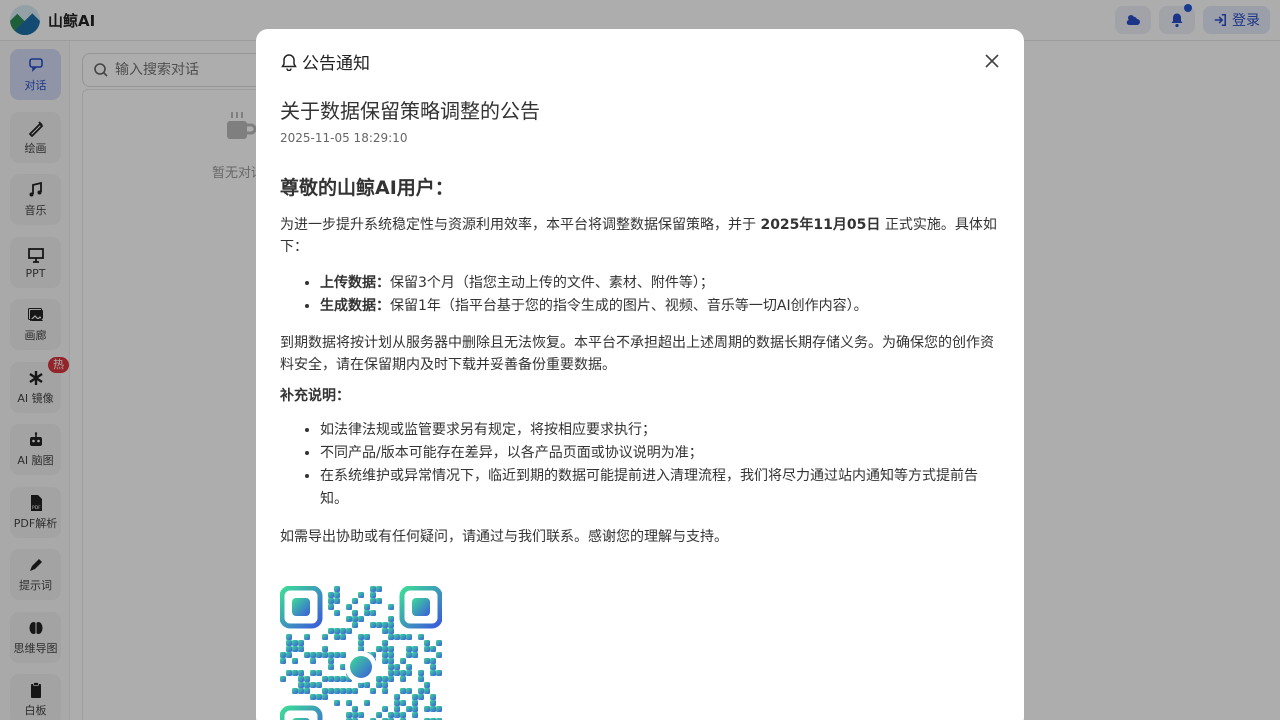 This screenshot has height=720, width=1280. I want to click on list-item: 如法律法规或监管要求另有规定，将按相应要求执行；, so click(661, 430).